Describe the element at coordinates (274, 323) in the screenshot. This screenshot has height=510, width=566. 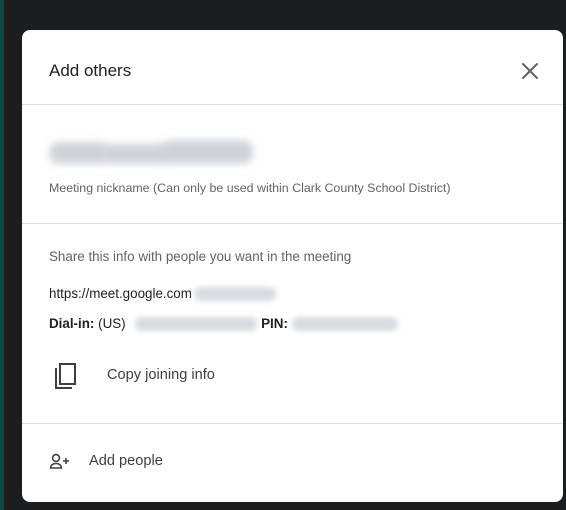
I see `pin-label: PIN:` at that location.